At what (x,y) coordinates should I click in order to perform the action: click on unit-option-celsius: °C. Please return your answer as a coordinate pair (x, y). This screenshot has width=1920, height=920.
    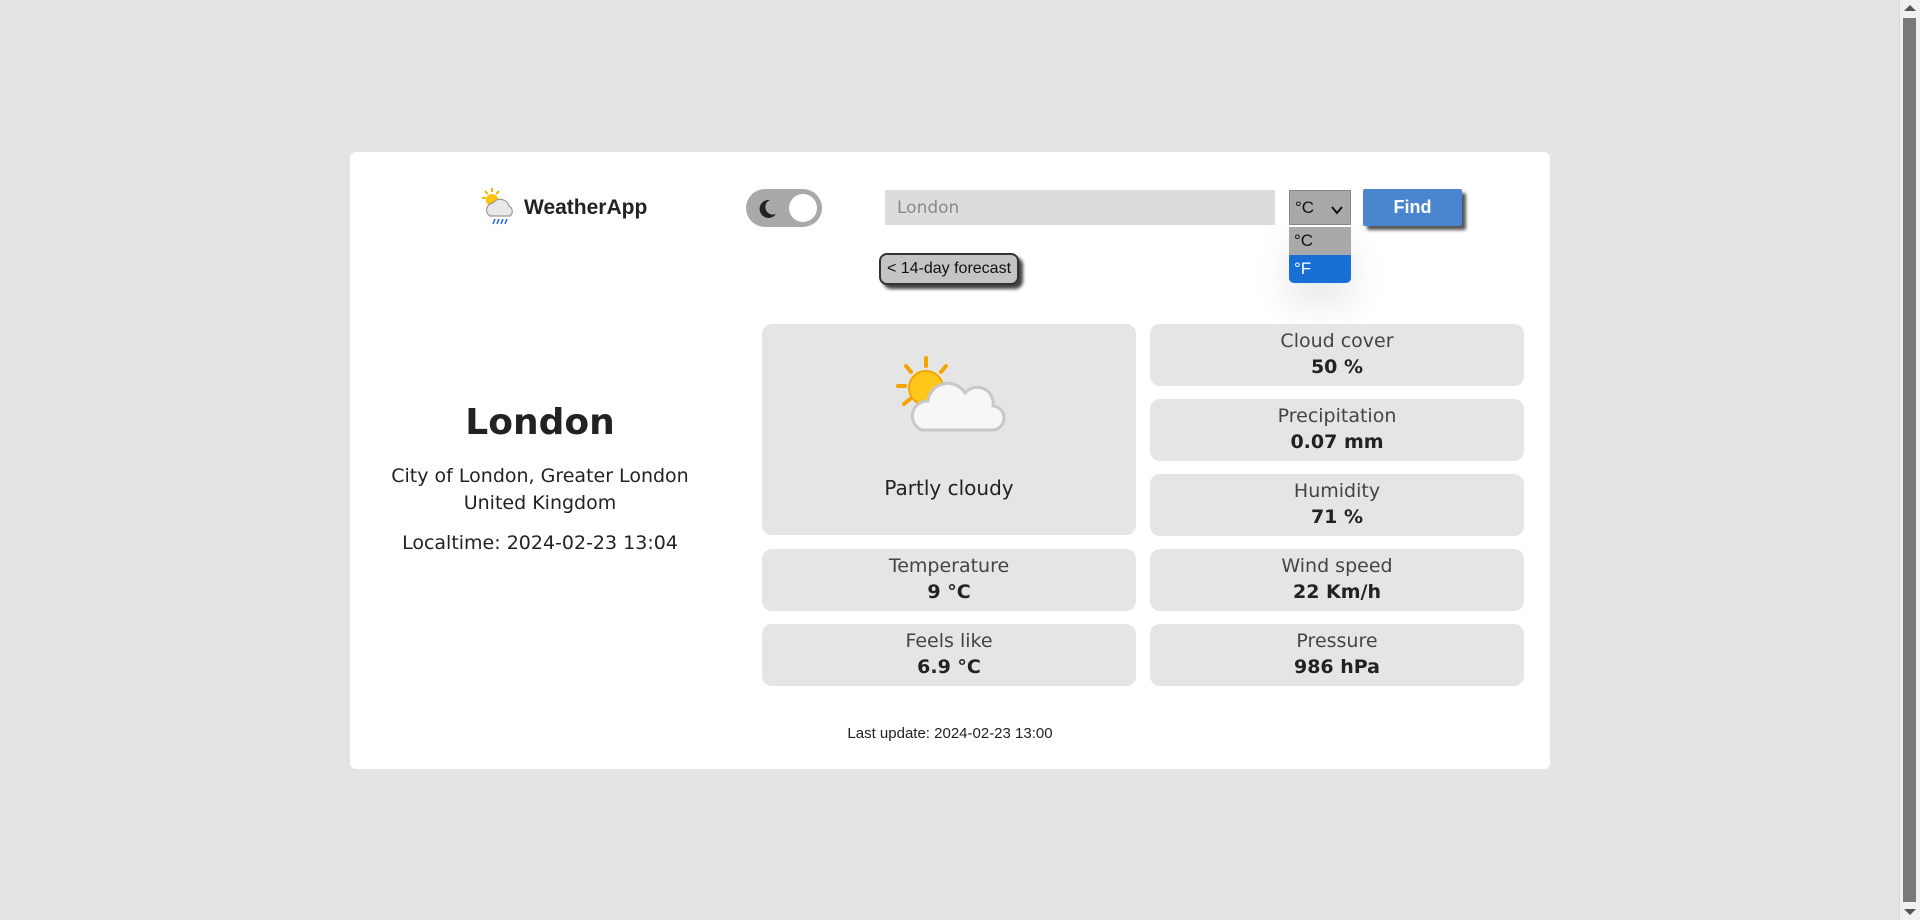
    Looking at the image, I should click on (1320, 241).